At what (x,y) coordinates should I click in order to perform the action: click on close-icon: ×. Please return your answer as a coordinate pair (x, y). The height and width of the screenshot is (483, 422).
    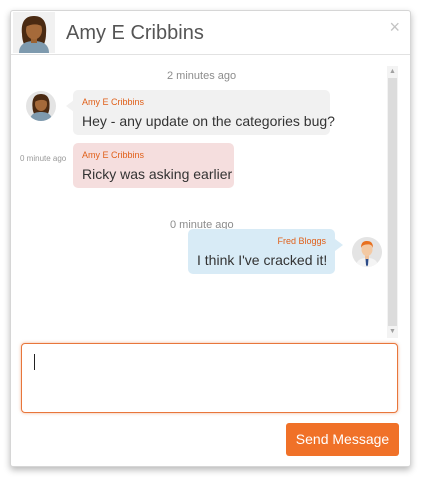
    Looking at the image, I should click on (394, 27).